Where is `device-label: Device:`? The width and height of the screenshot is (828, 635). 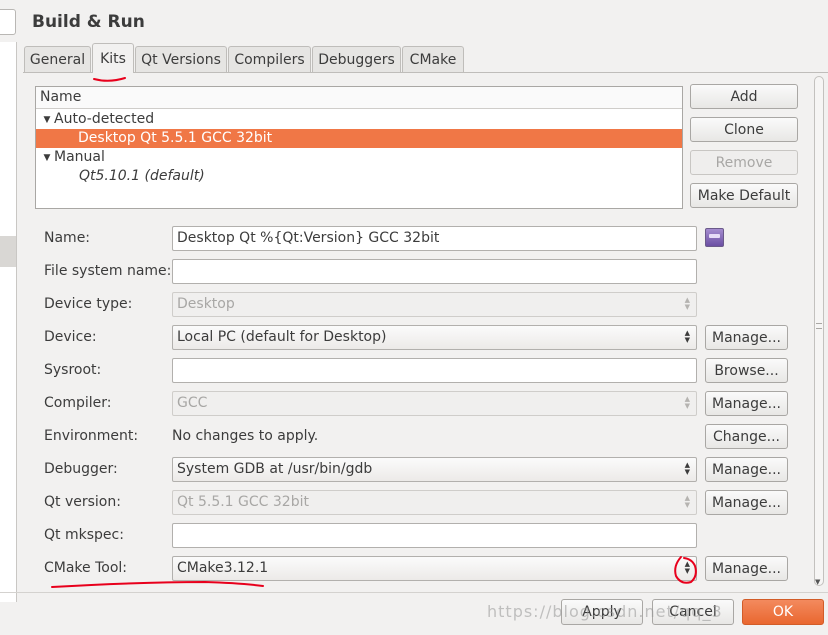
device-label: Device: is located at coordinates (70, 337).